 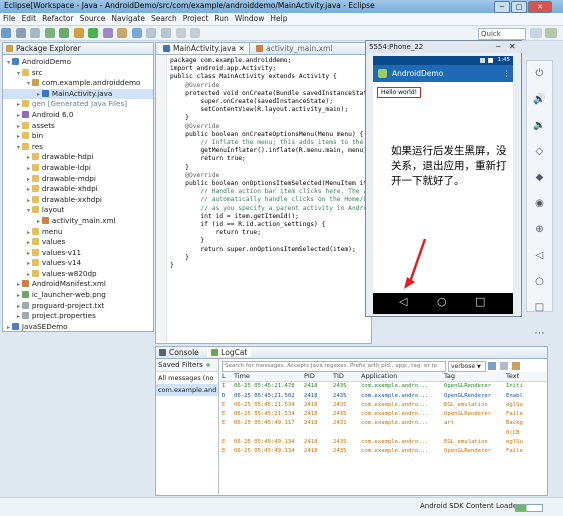 I want to click on col-tid: TID, so click(x=338, y=376).